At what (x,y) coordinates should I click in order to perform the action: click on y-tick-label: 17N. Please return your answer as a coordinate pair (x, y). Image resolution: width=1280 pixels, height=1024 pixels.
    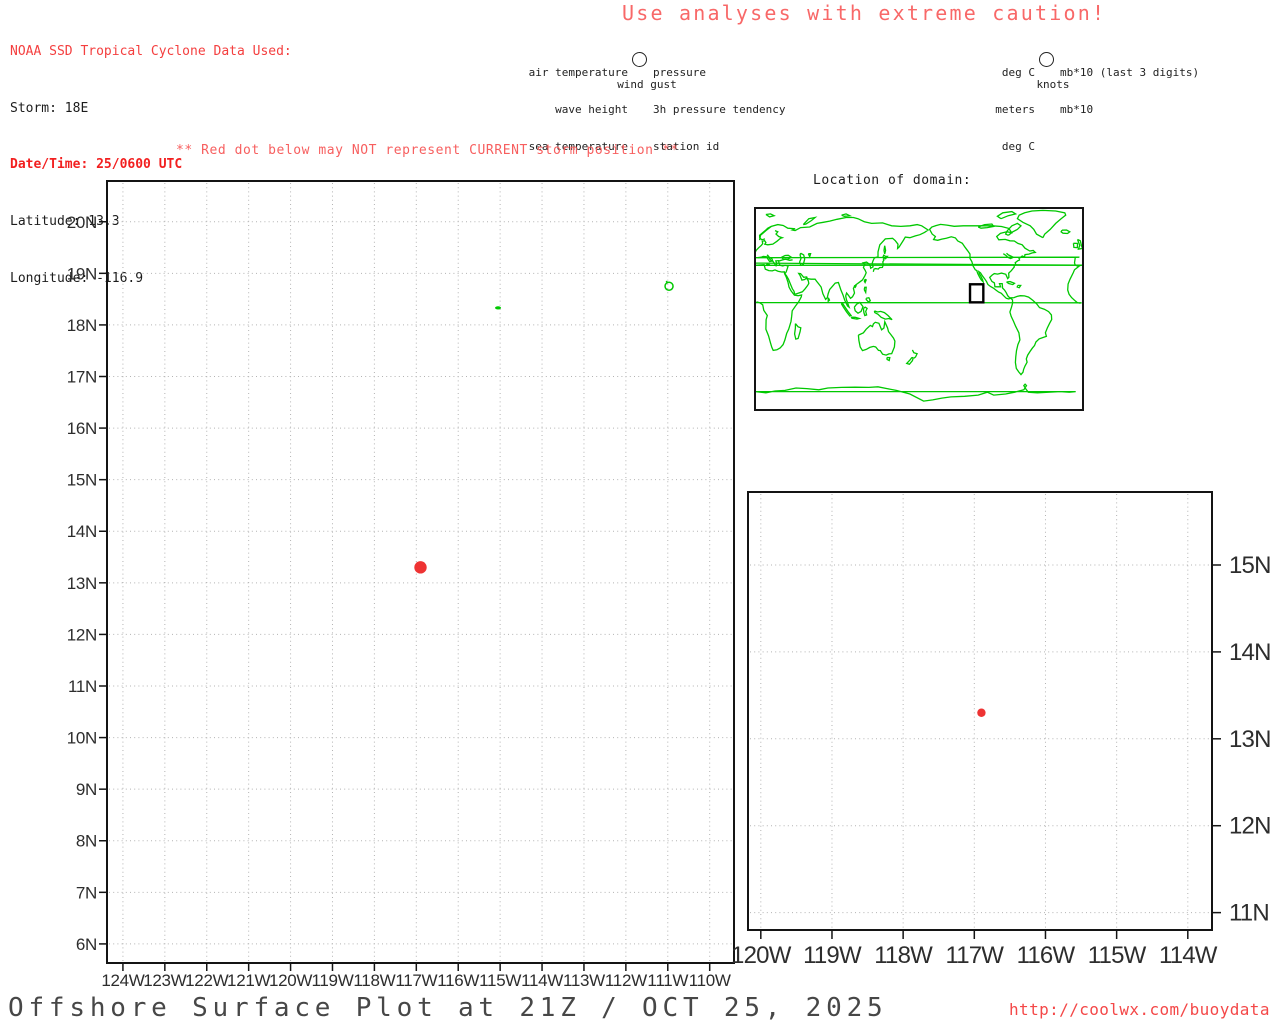
    Looking at the image, I should click on (82, 377).